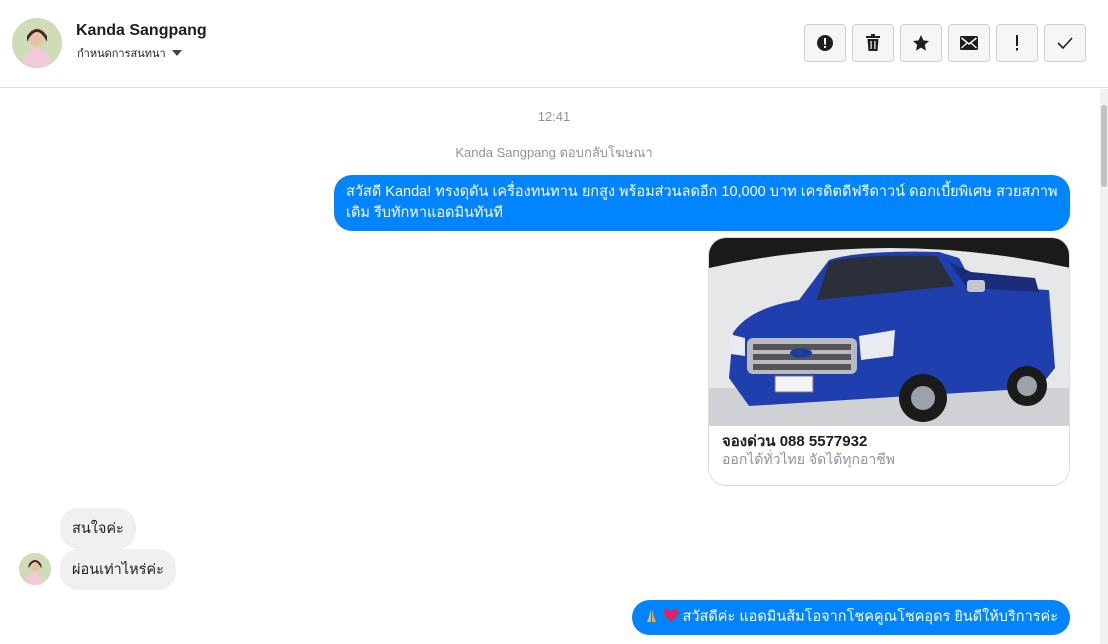 The height and width of the screenshot is (644, 1108). I want to click on star-button, so click(921, 43).